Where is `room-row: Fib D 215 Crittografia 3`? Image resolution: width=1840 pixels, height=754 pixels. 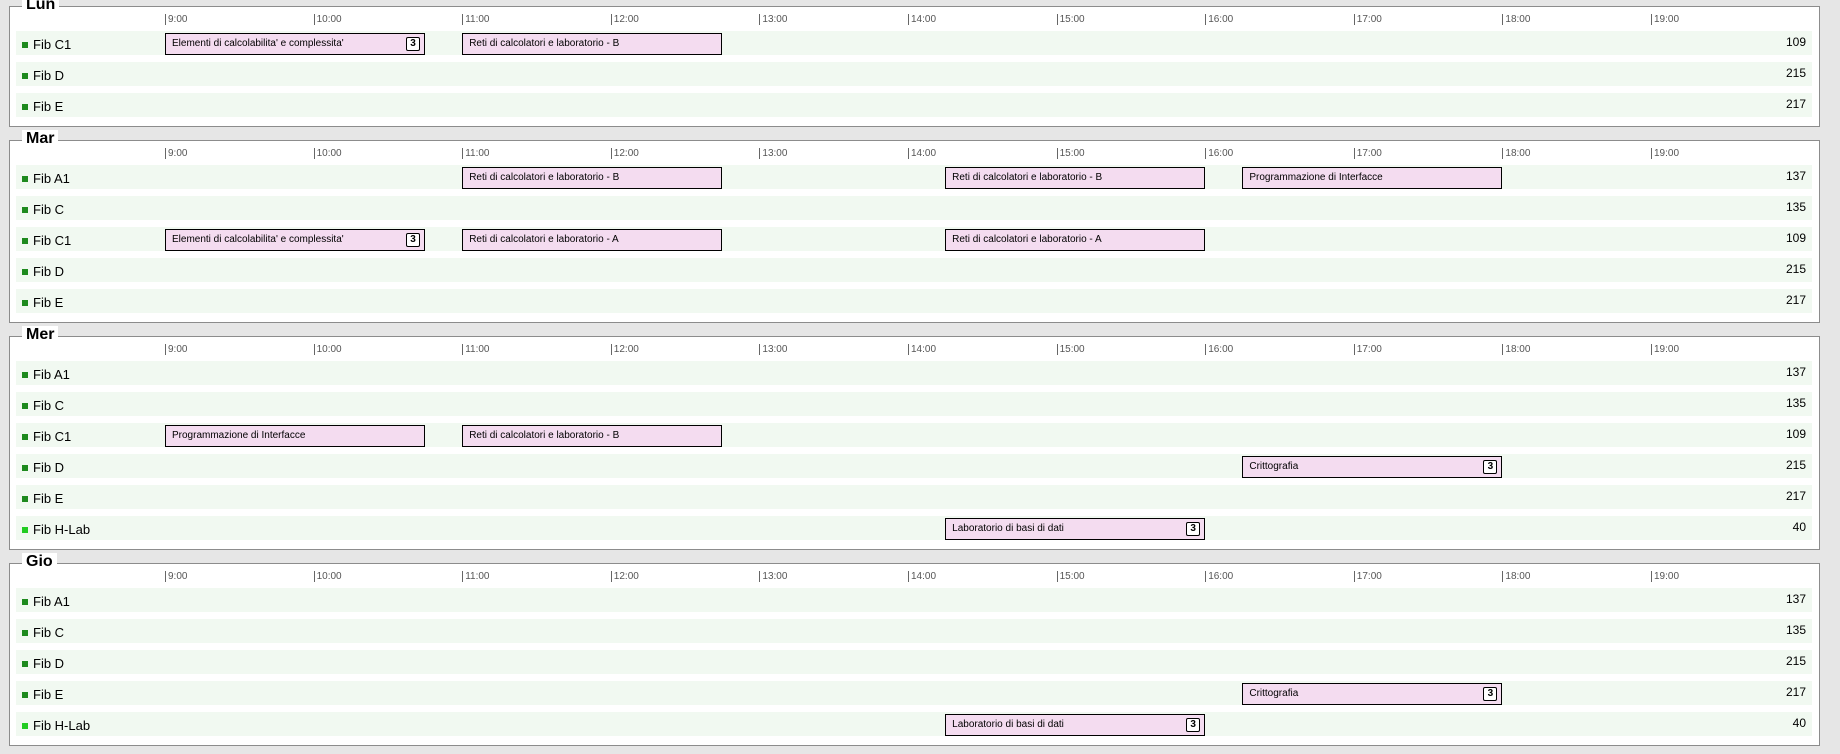 room-row: Fib D 215 Crittografia 3 is located at coordinates (914, 467).